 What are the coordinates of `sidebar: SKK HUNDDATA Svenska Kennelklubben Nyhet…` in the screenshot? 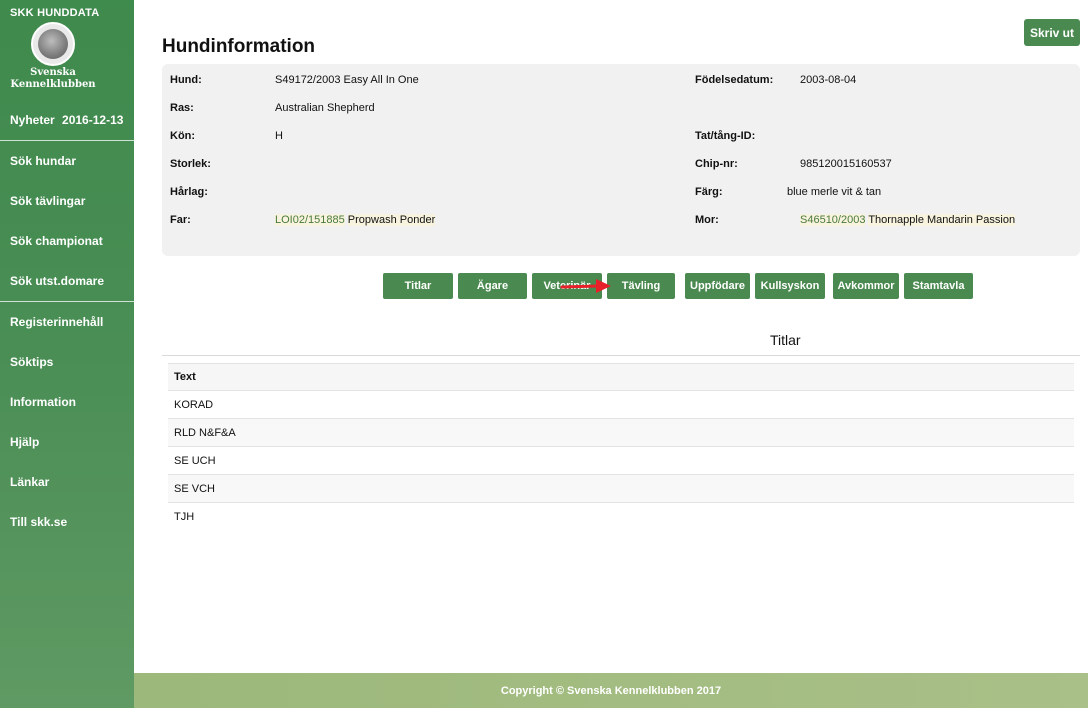 It's located at (67, 354).